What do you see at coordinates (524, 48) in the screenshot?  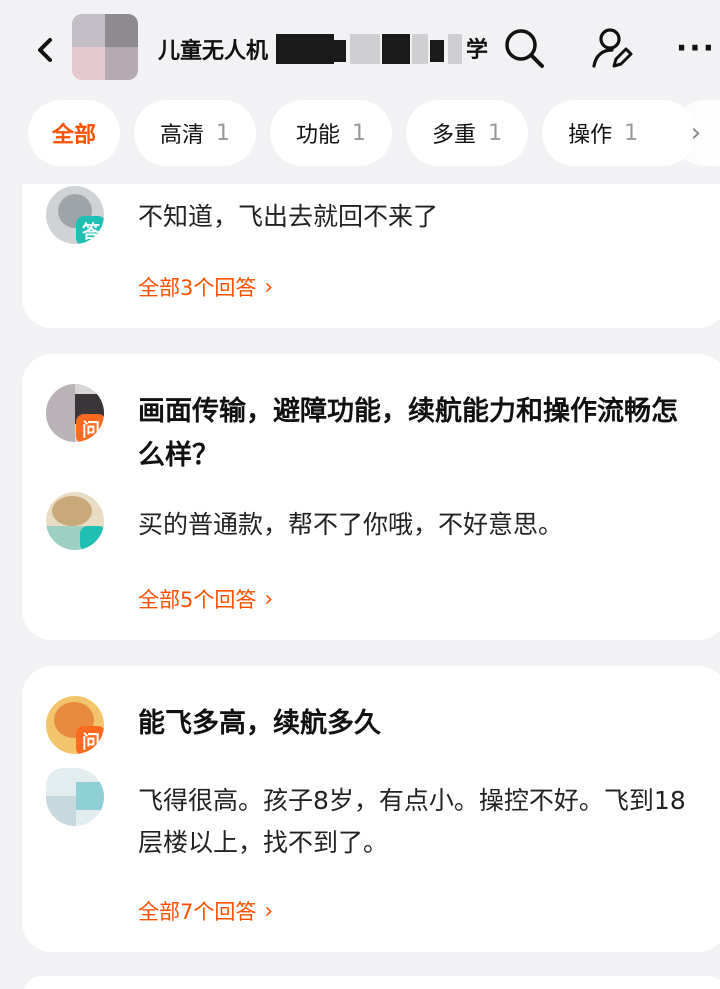 I see `search-icon` at bounding box center [524, 48].